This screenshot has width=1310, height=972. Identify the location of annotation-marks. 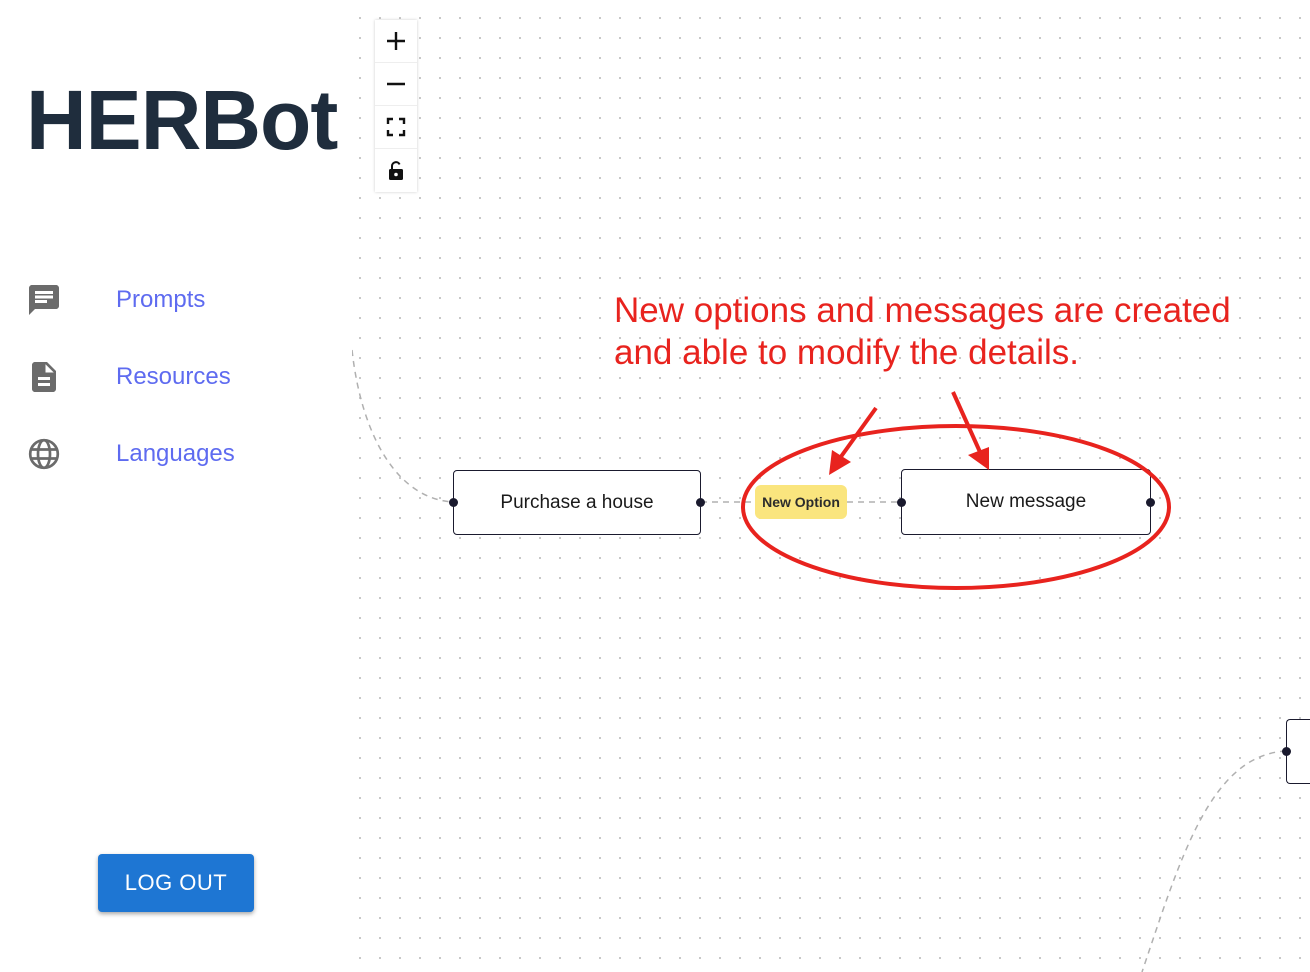
(956, 490).